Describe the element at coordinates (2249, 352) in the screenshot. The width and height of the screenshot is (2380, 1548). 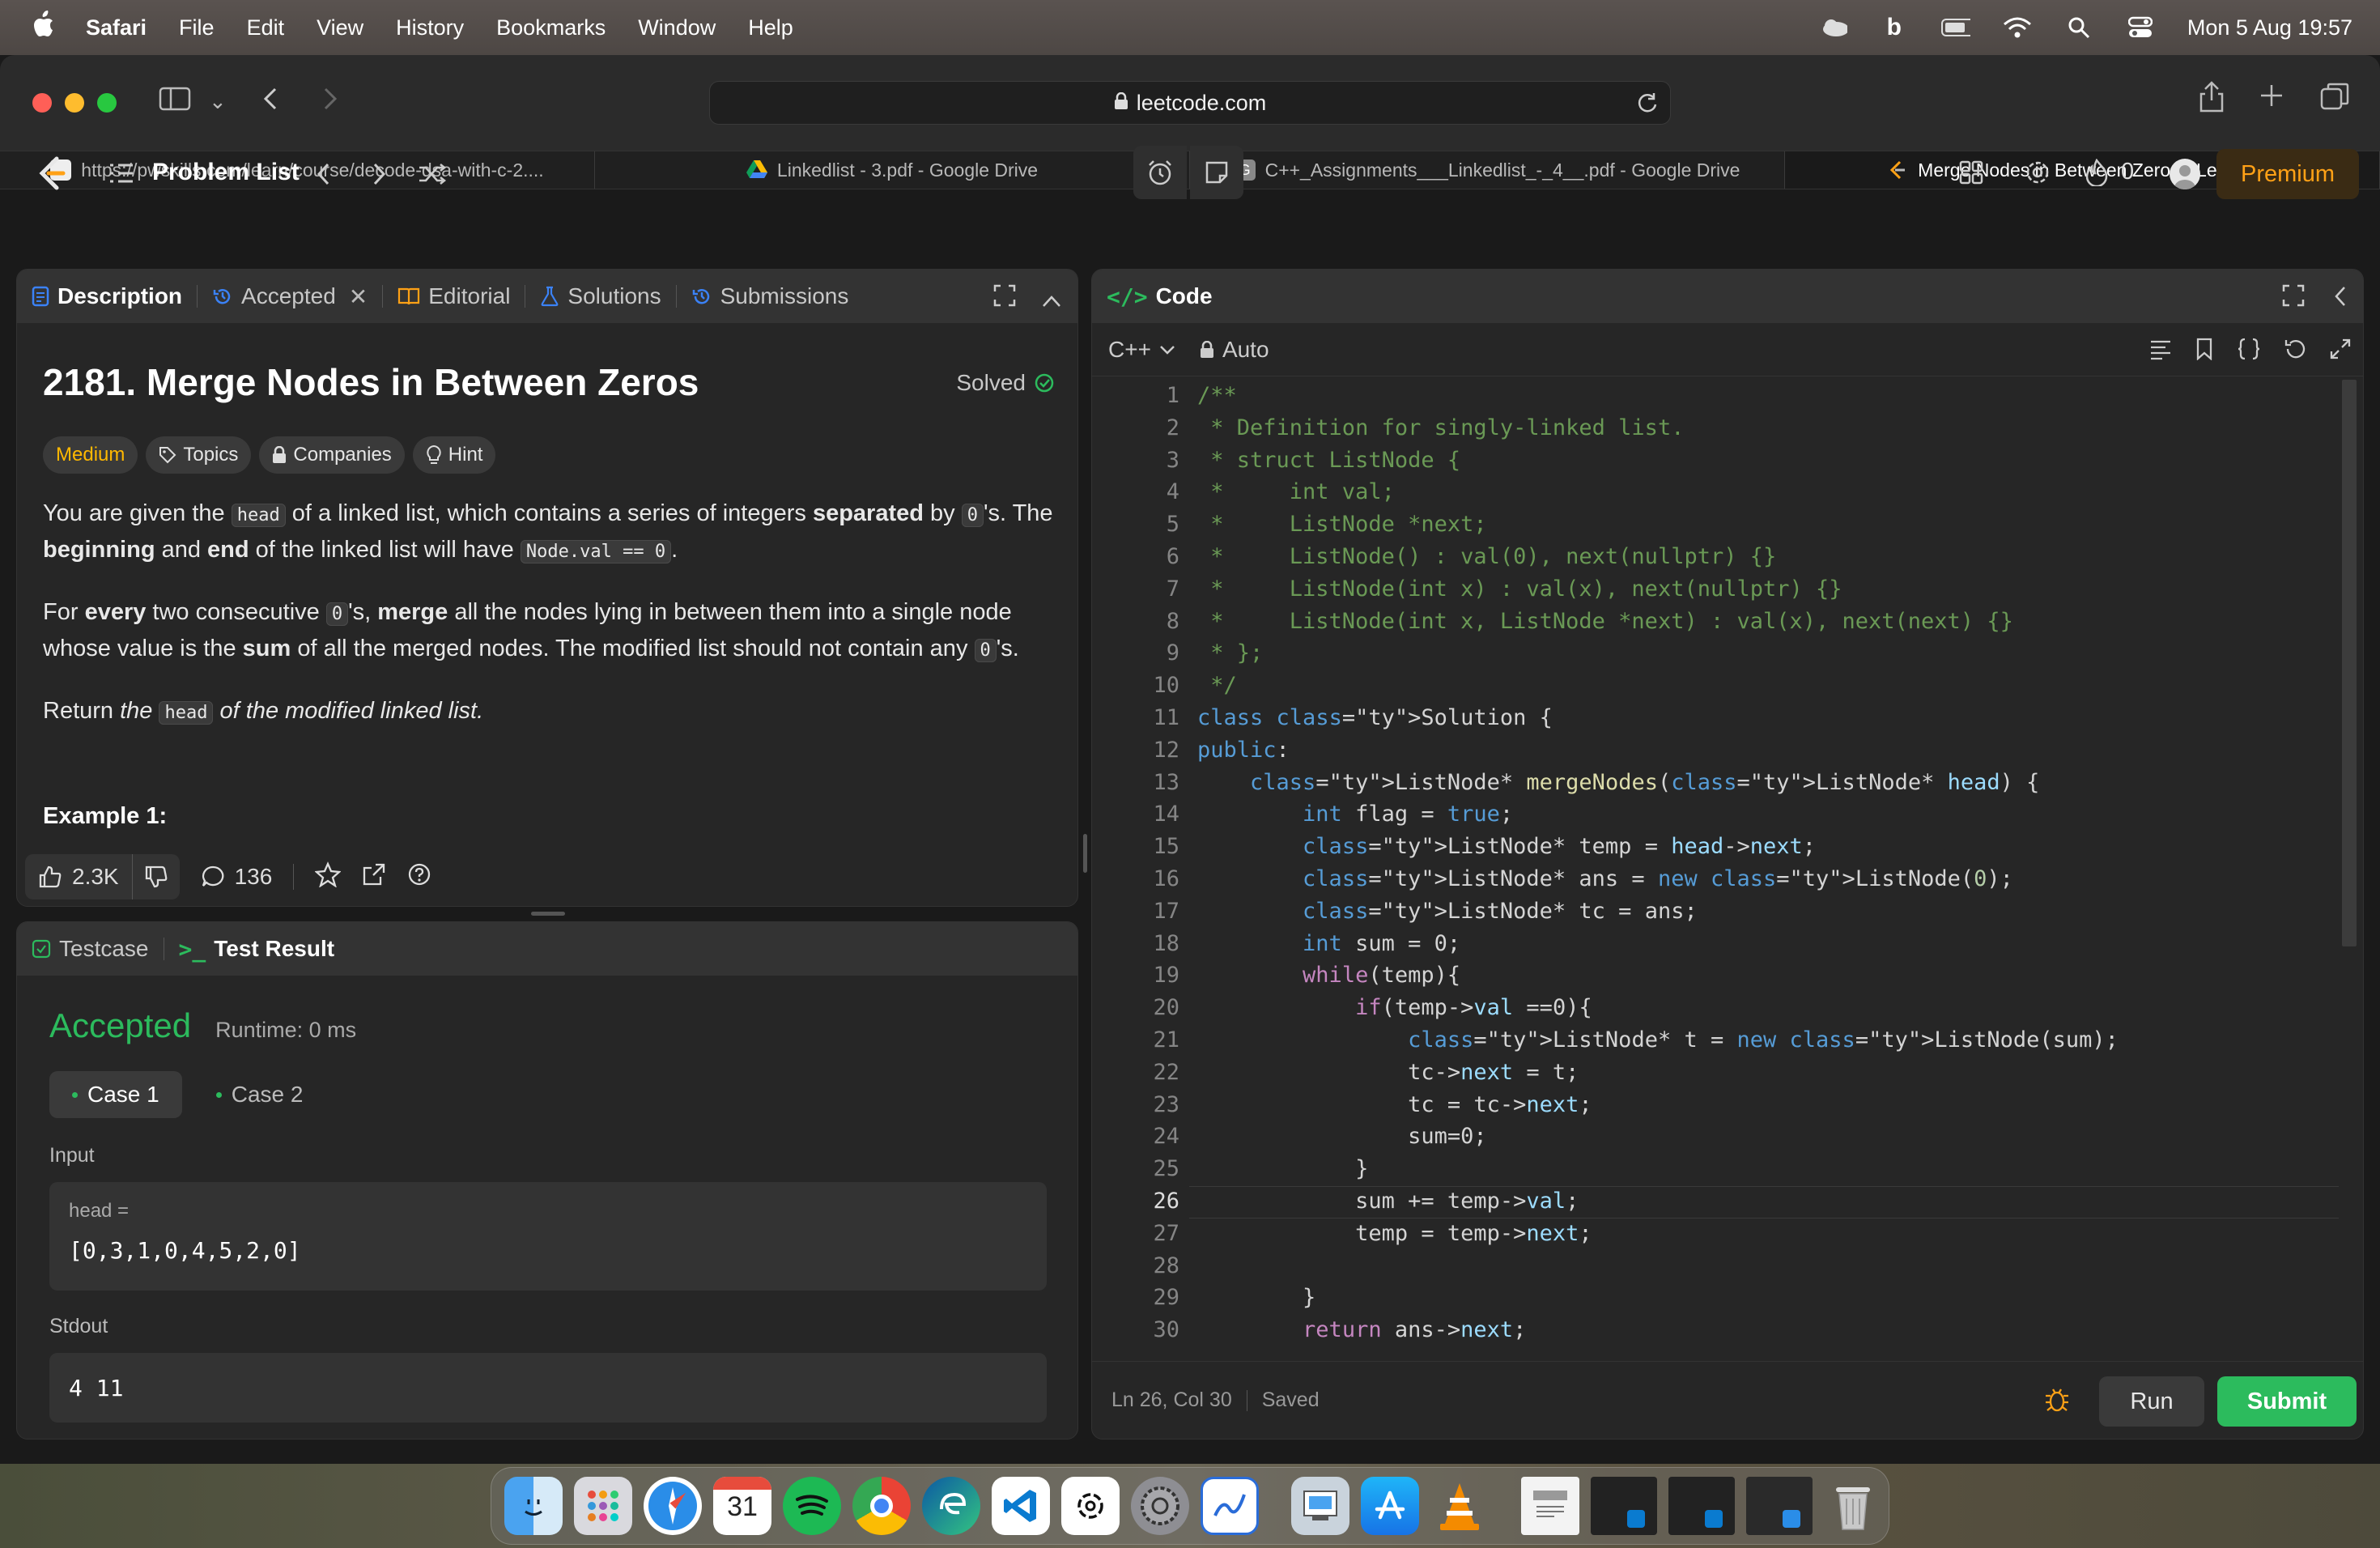
I see `curly-braces-icon` at that location.